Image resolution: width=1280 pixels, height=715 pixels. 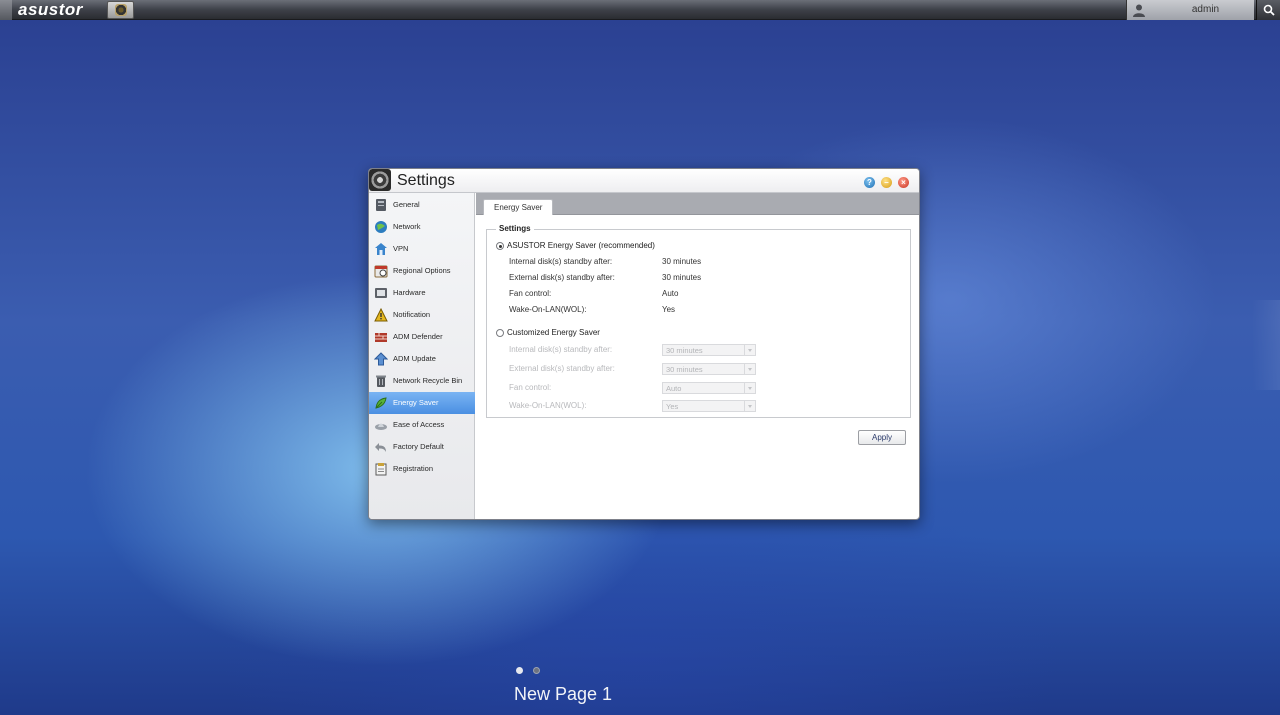 I want to click on custom-wake-on-lan-label: Wake-On-LAN(WOL):, so click(x=548, y=405).